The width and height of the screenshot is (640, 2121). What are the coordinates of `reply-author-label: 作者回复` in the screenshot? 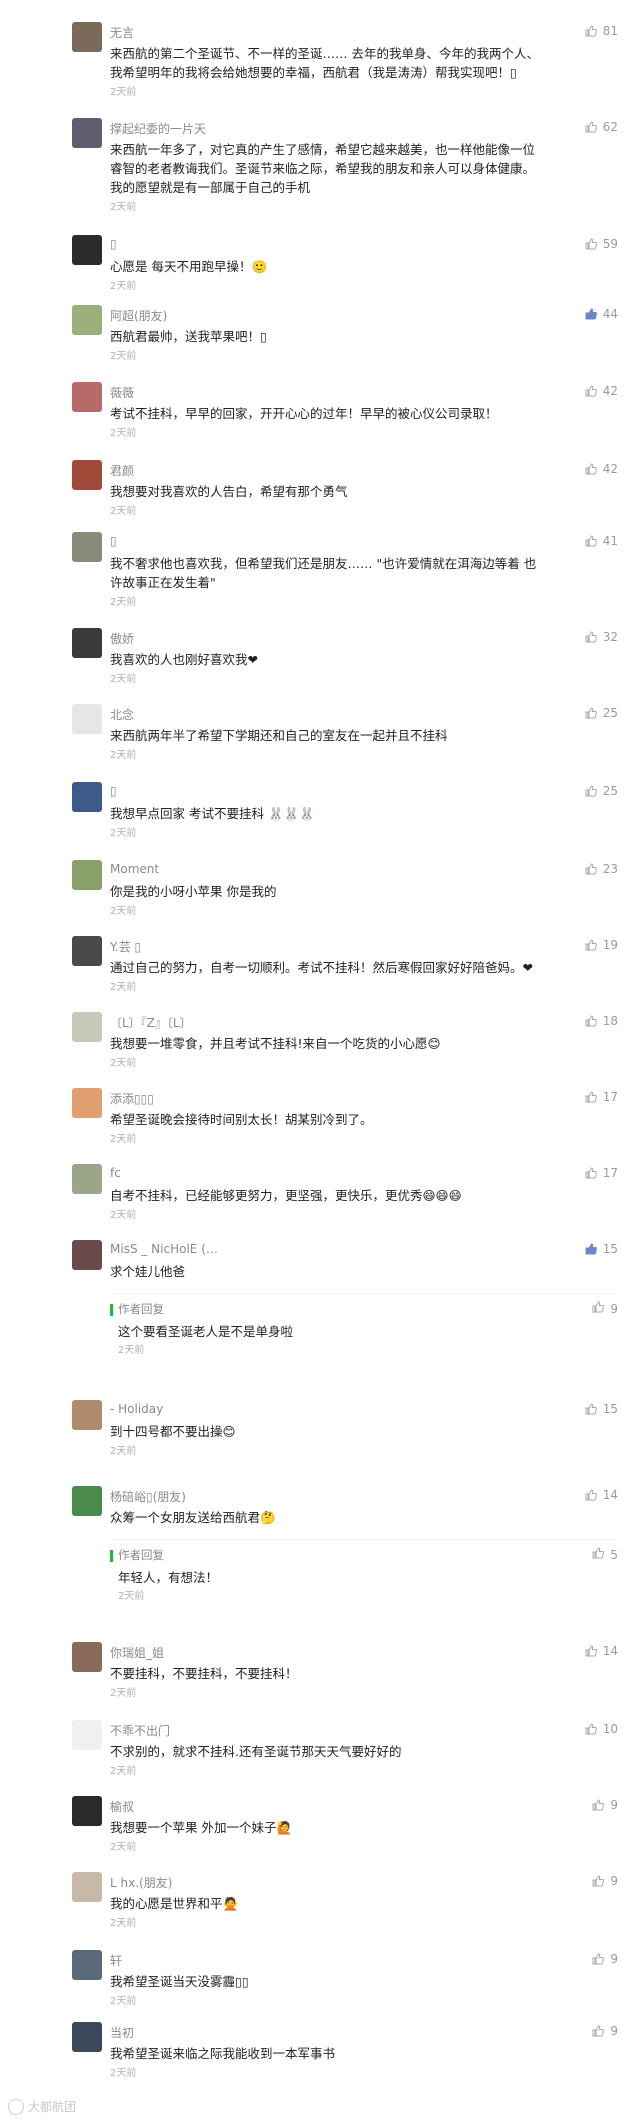 It's located at (141, 1555).